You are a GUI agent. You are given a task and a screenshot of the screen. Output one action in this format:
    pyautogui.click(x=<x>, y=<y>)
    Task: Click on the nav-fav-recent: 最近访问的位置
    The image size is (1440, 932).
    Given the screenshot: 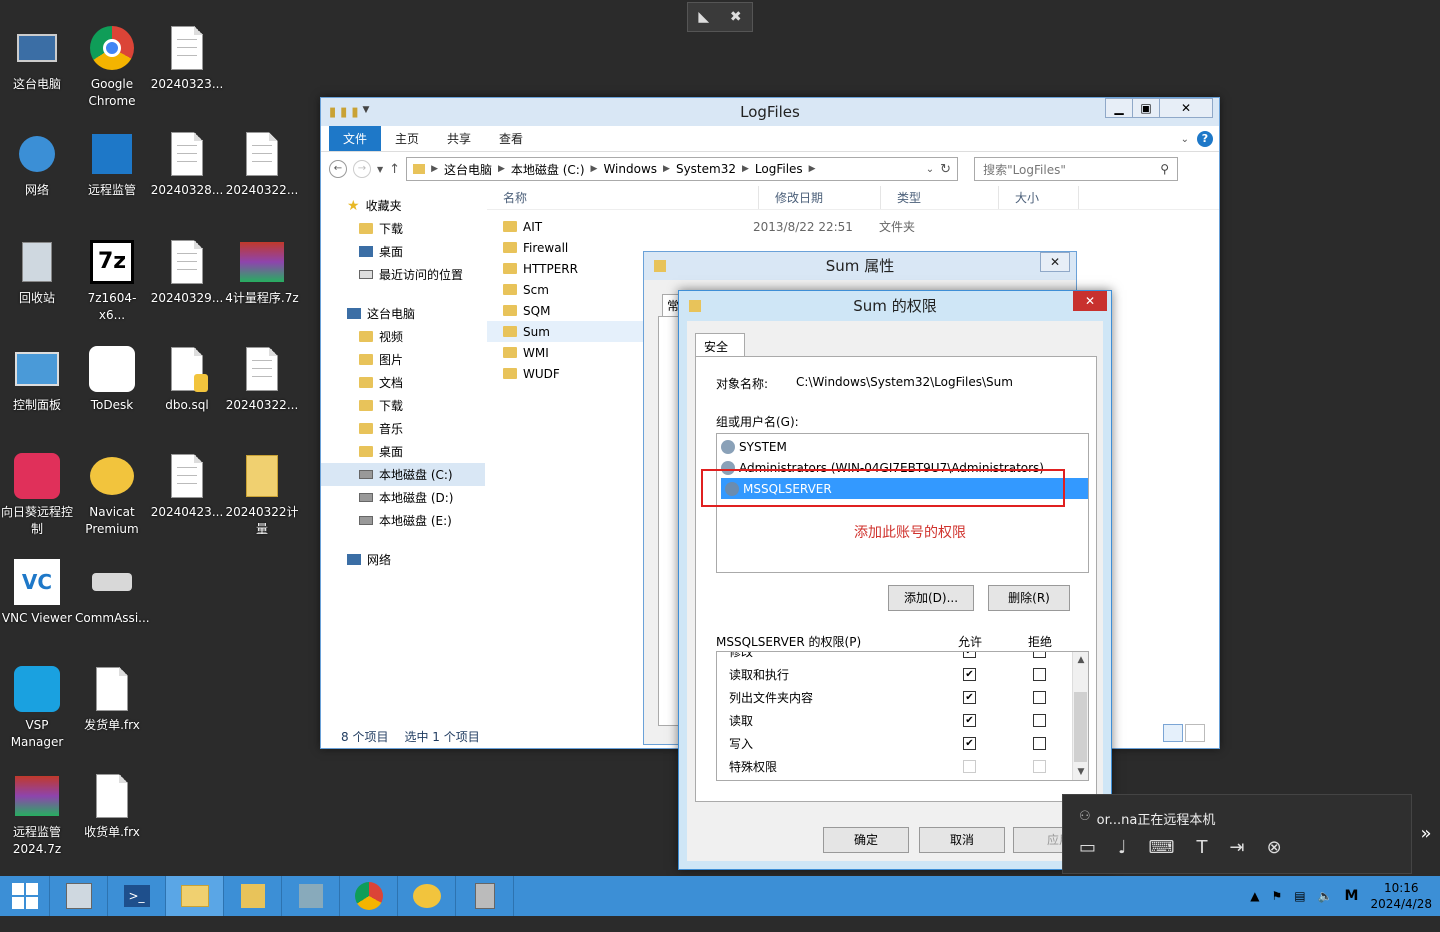 What is the action you would take?
    pyautogui.click(x=404, y=274)
    